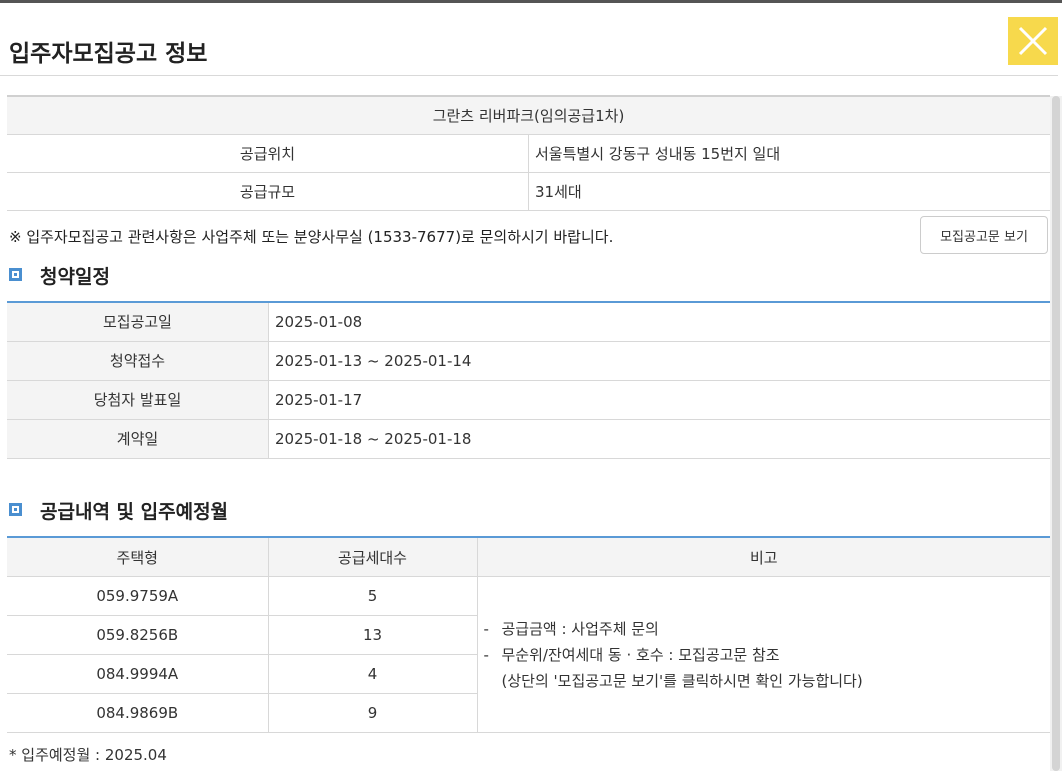 This screenshot has height=771, width=1062. I want to click on remark-price-text: 공급금액 : 사업주체 문의, so click(580, 628).